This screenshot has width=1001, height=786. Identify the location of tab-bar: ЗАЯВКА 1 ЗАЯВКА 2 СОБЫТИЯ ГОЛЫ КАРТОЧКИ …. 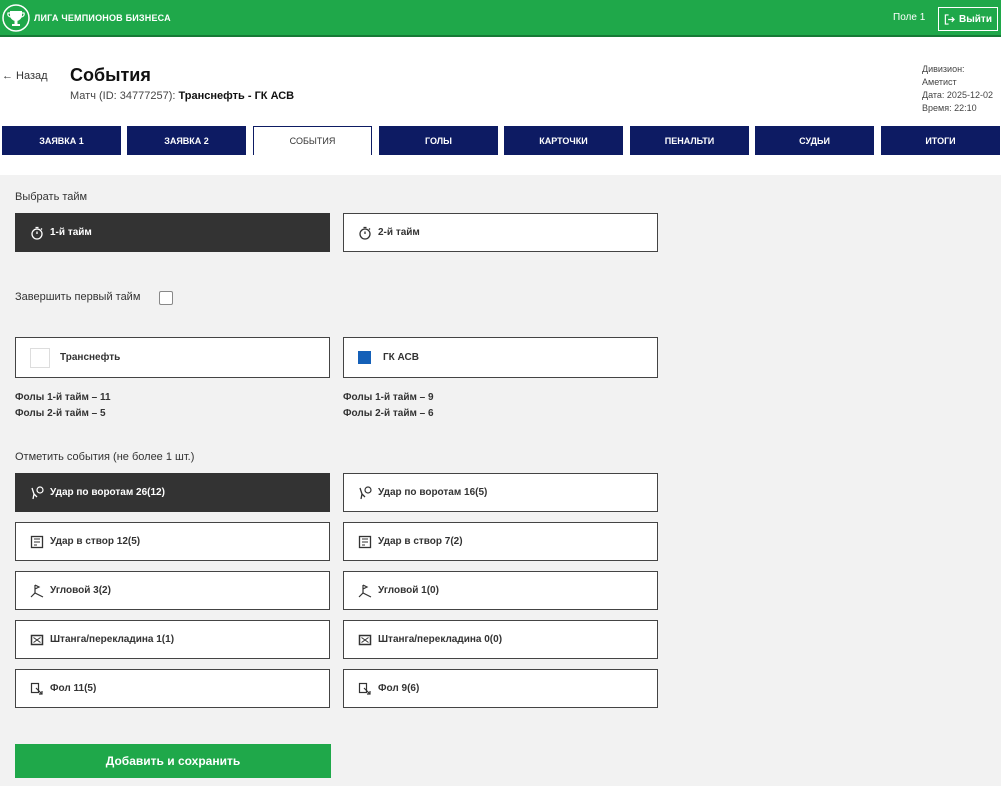
(500, 140).